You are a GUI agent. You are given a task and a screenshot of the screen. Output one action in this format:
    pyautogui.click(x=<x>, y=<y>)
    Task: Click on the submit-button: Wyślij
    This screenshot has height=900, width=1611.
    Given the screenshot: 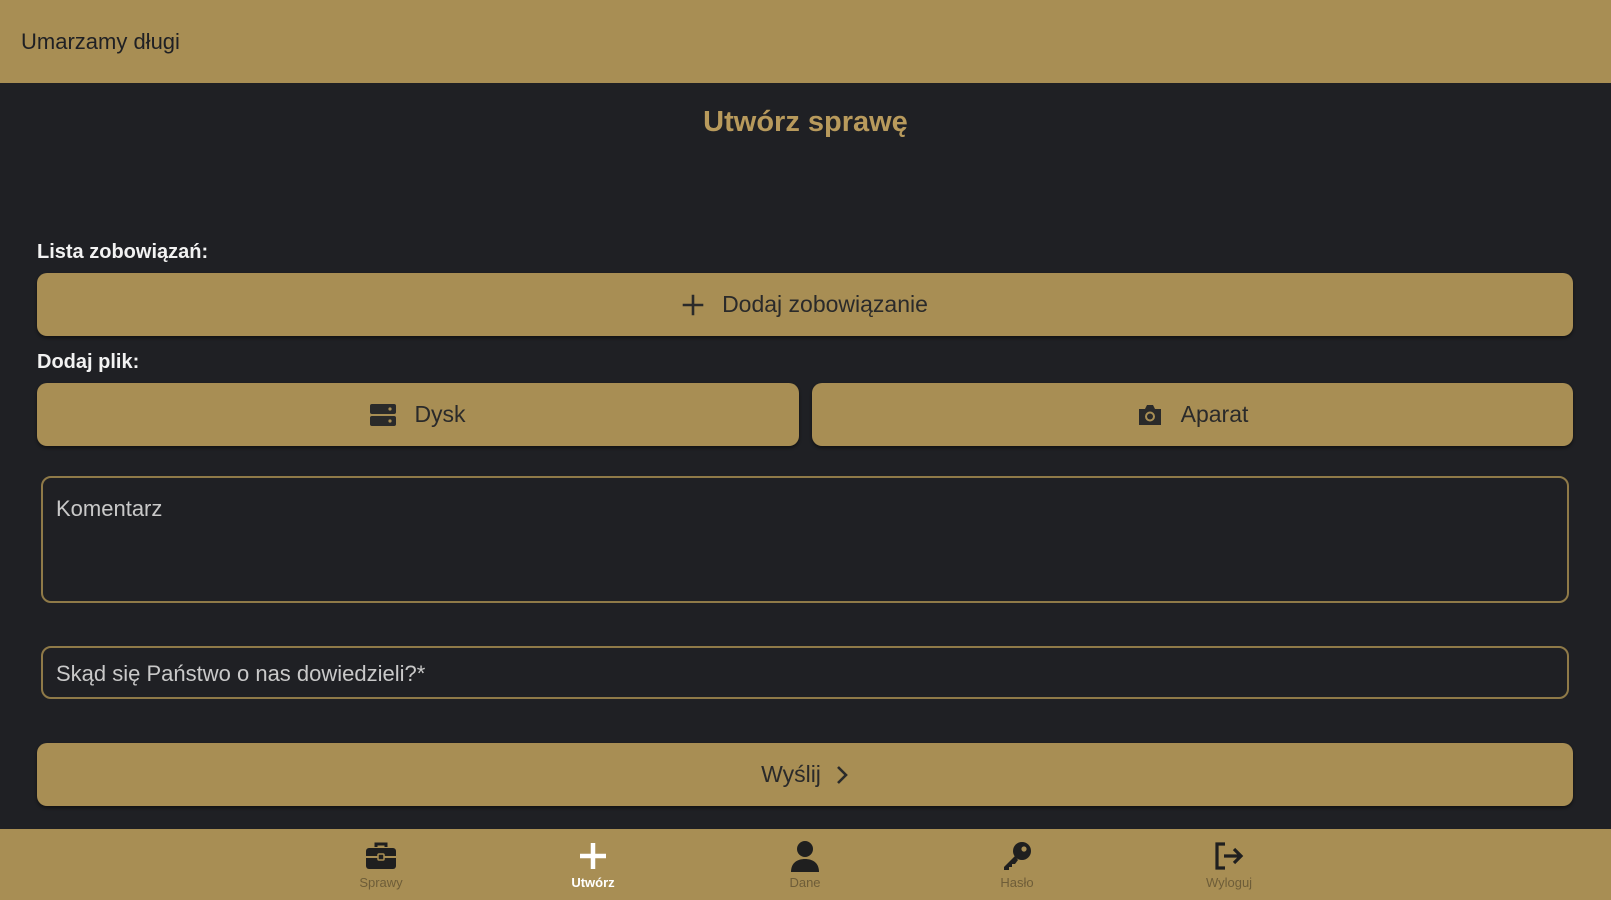 What is the action you would take?
    pyautogui.click(x=805, y=774)
    